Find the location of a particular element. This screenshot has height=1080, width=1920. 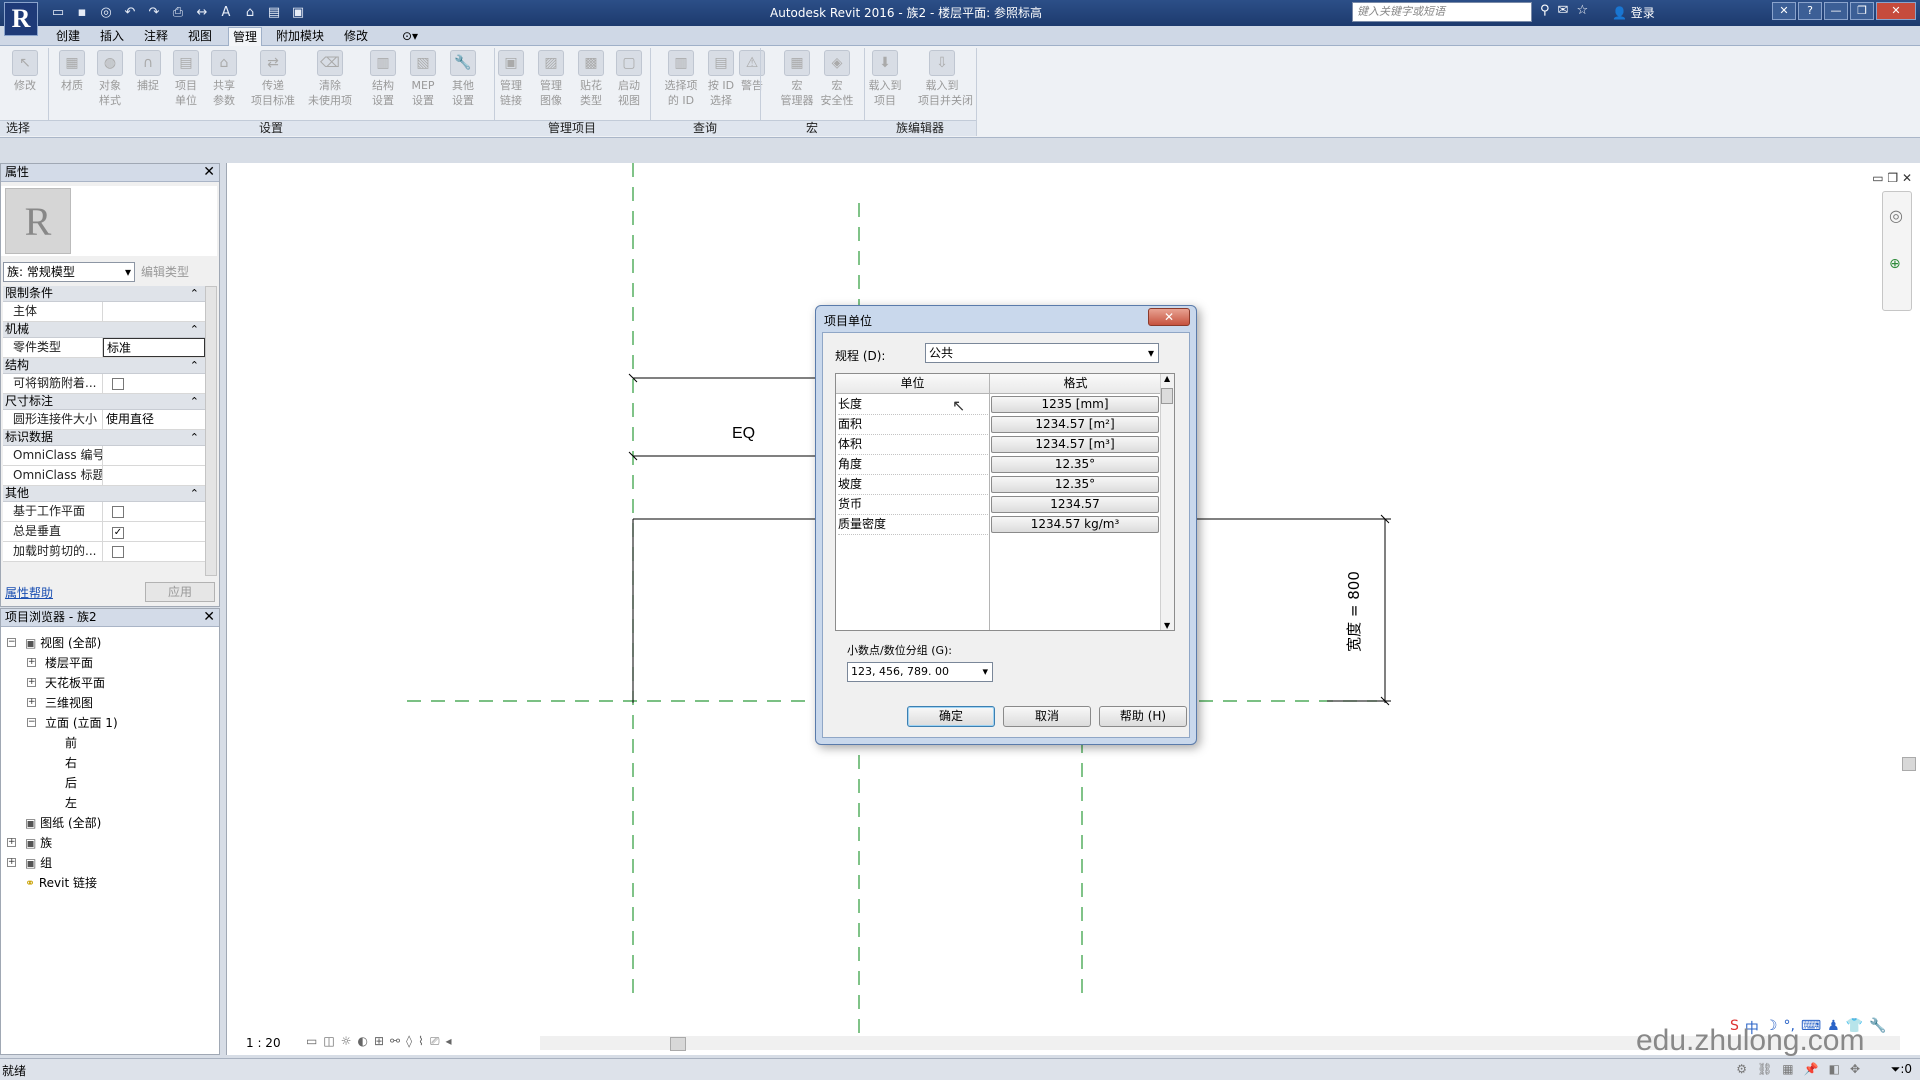

scroll-up-icon: ▲ is located at coordinates (1167, 378).